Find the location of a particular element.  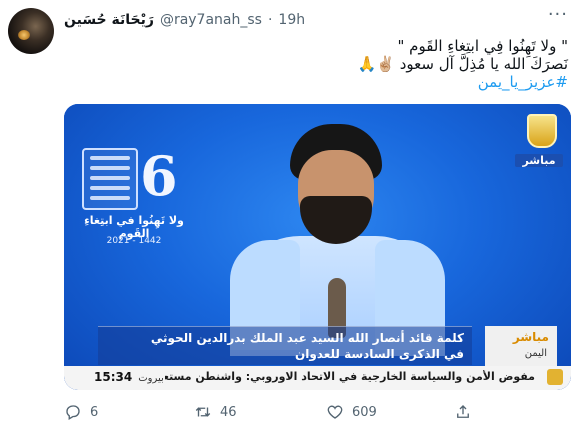

caption-line: في الذكرى السادسة للعدوان is located at coordinates (379, 354).